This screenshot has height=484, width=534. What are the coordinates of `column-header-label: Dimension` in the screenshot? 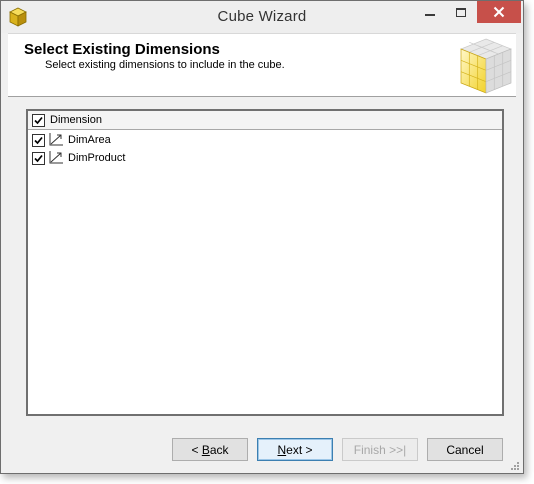 It's located at (76, 120).